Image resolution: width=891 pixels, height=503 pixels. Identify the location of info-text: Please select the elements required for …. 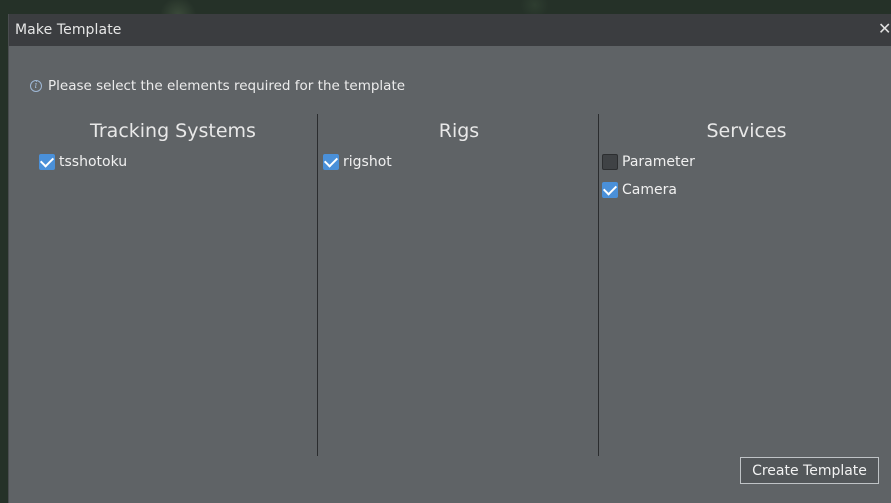
(227, 86).